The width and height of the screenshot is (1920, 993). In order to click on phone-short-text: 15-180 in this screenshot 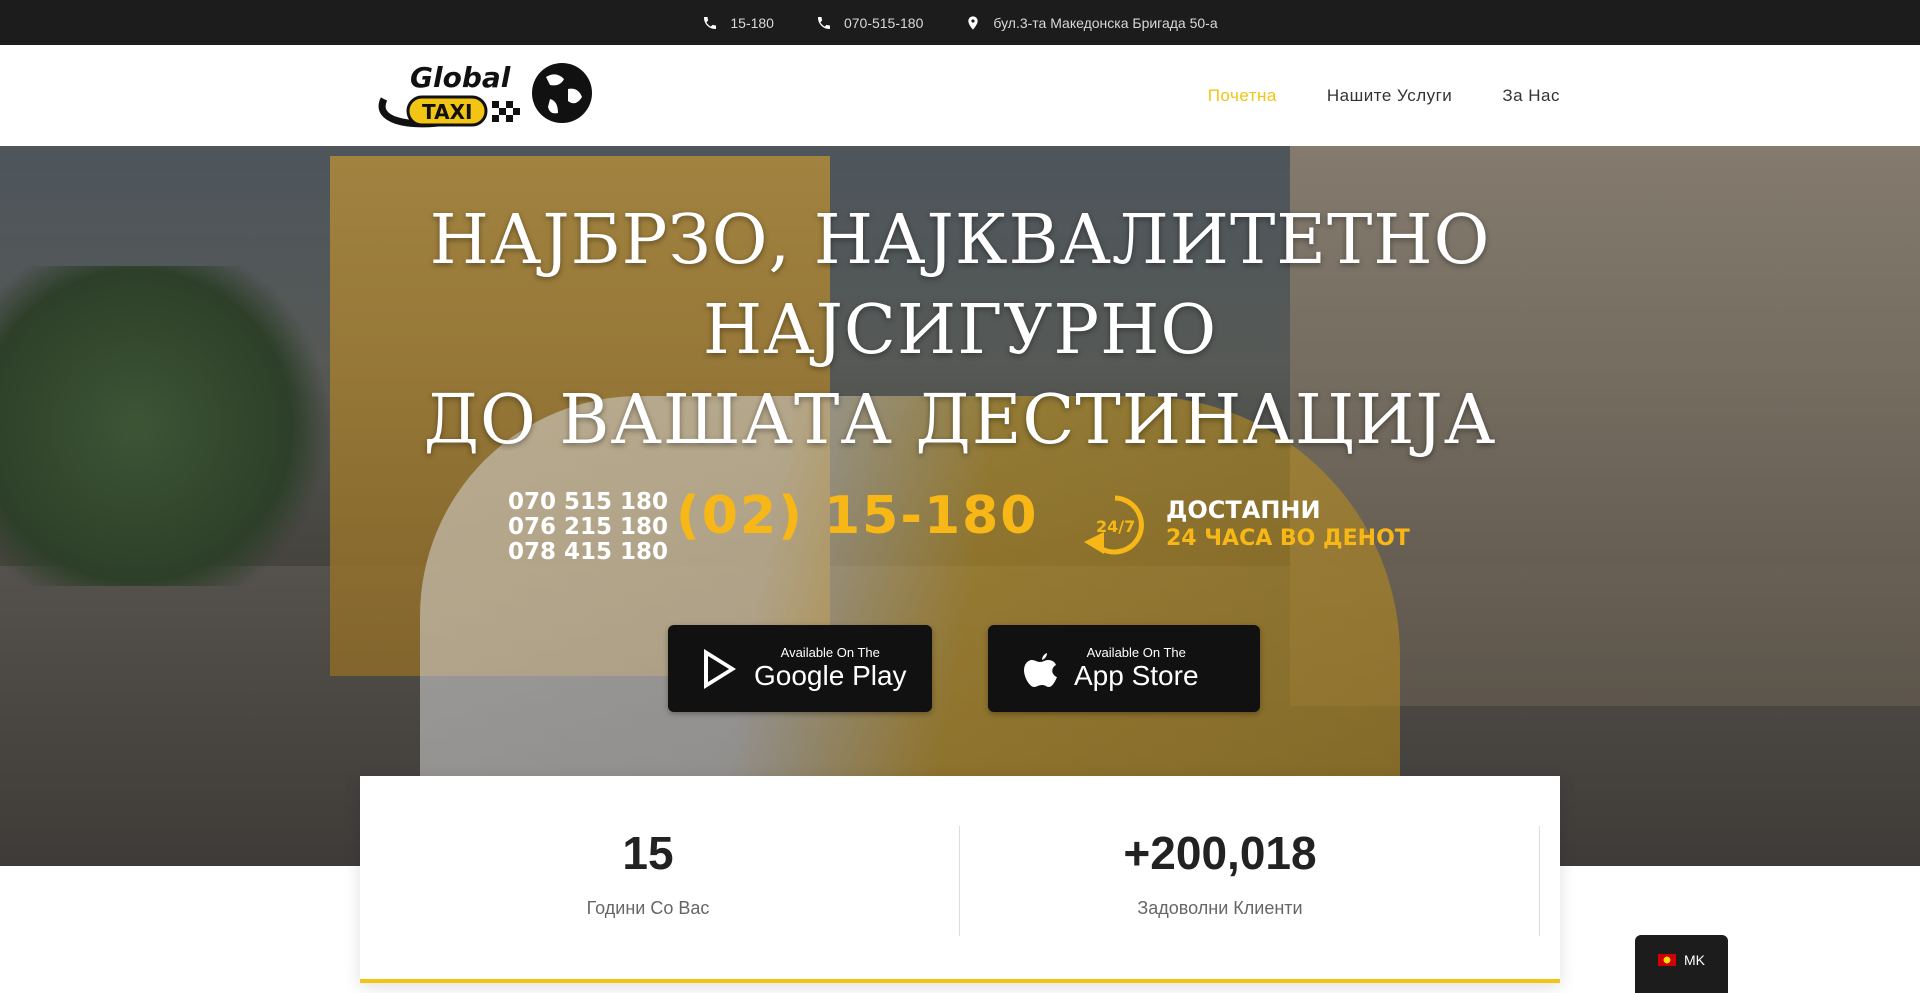, I will do `click(752, 22)`.